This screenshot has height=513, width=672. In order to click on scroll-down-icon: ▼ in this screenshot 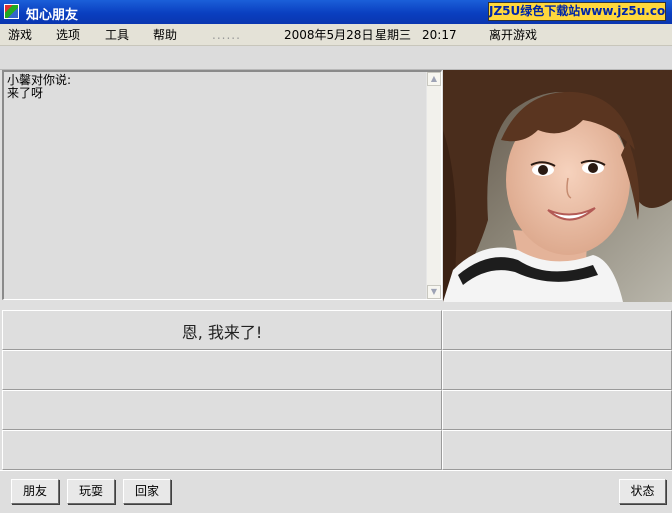, I will do `click(434, 292)`.